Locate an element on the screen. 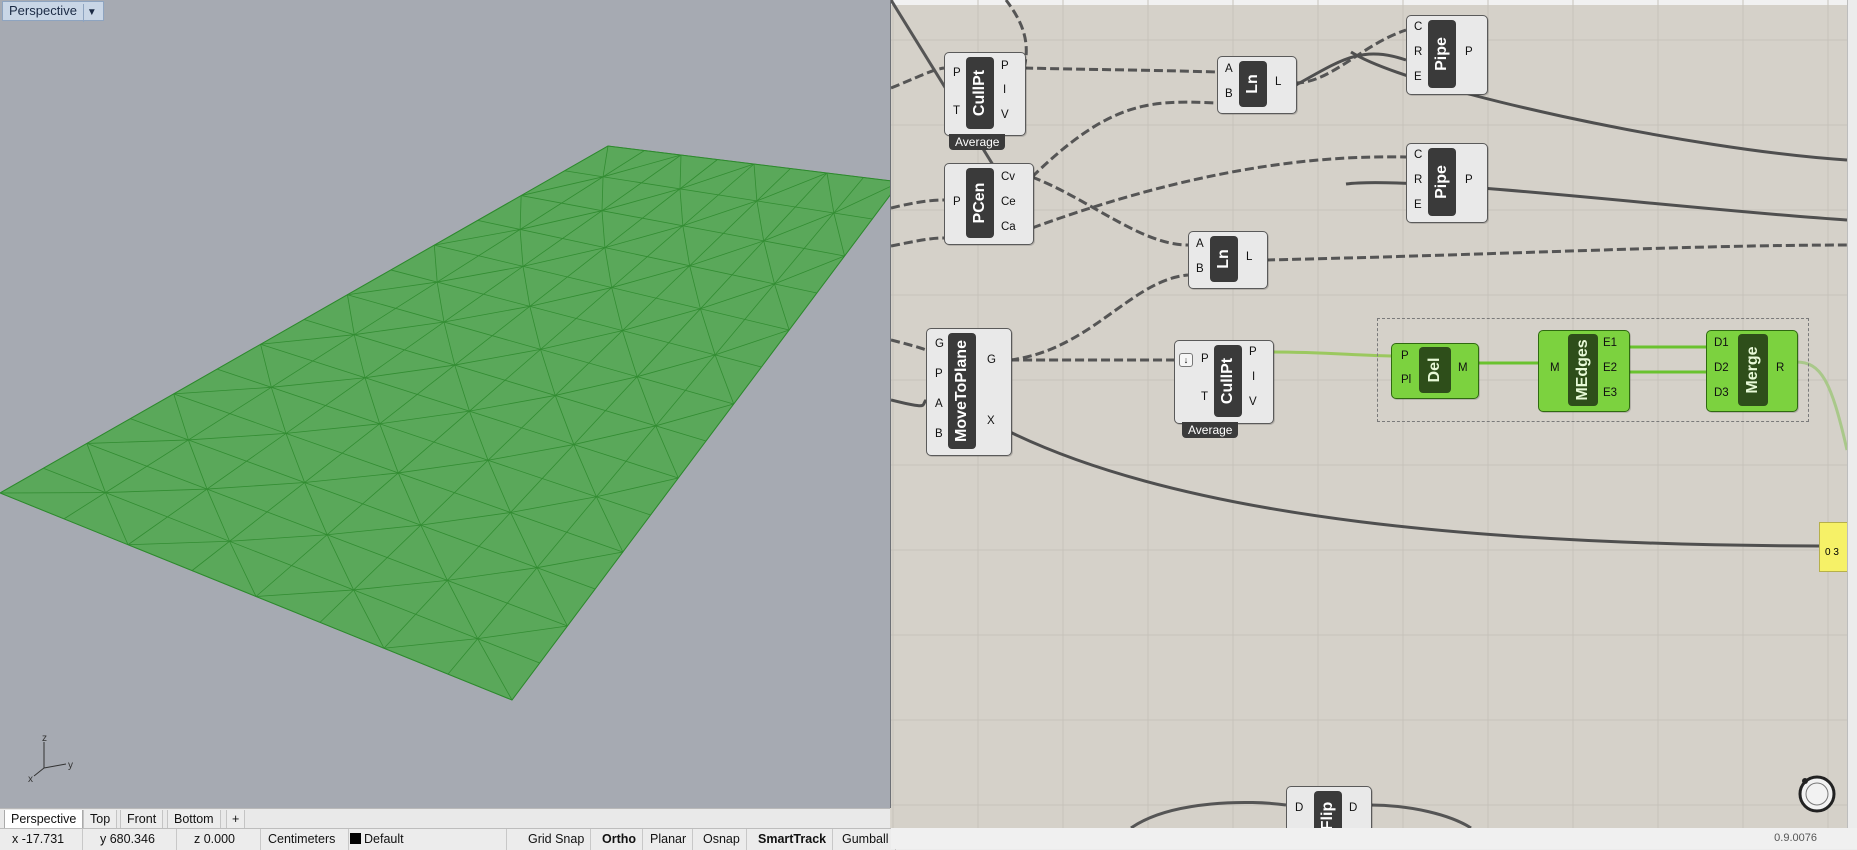 The width and height of the screenshot is (1857, 850). input-d1: D1 is located at coordinates (1721, 343).